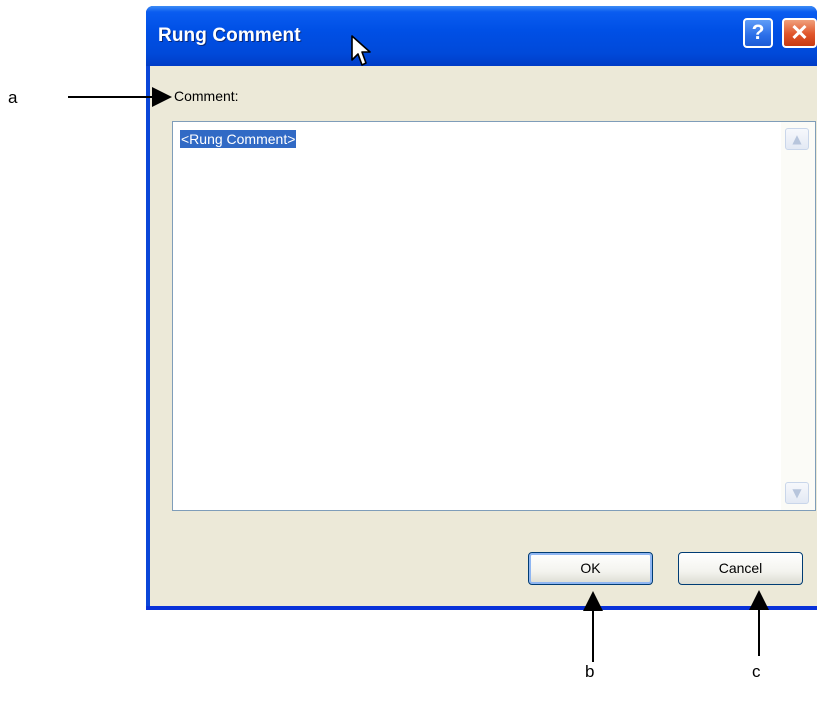 This screenshot has width=817, height=708. I want to click on annotation-label-c: c, so click(756, 671).